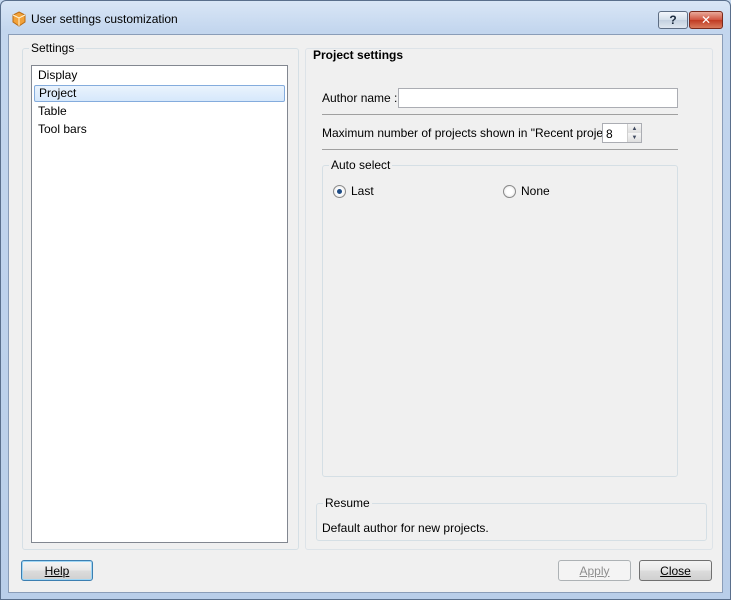 This screenshot has height=600, width=731. Describe the element at coordinates (535, 191) in the screenshot. I see `radio-none-label: None` at that location.